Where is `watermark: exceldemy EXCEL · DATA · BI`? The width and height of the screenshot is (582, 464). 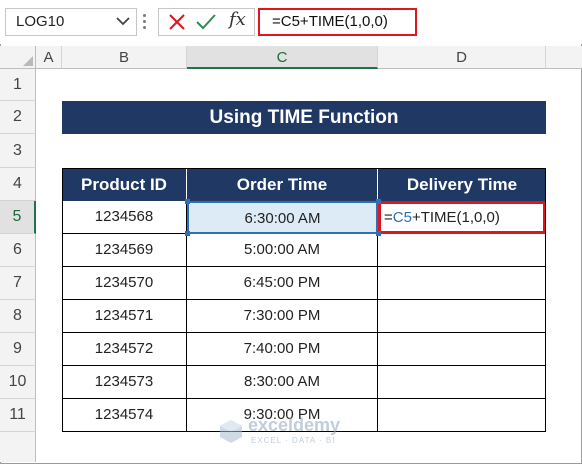 watermark: exceldemy EXCEL · DATA · BI is located at coordinates (293, 431).